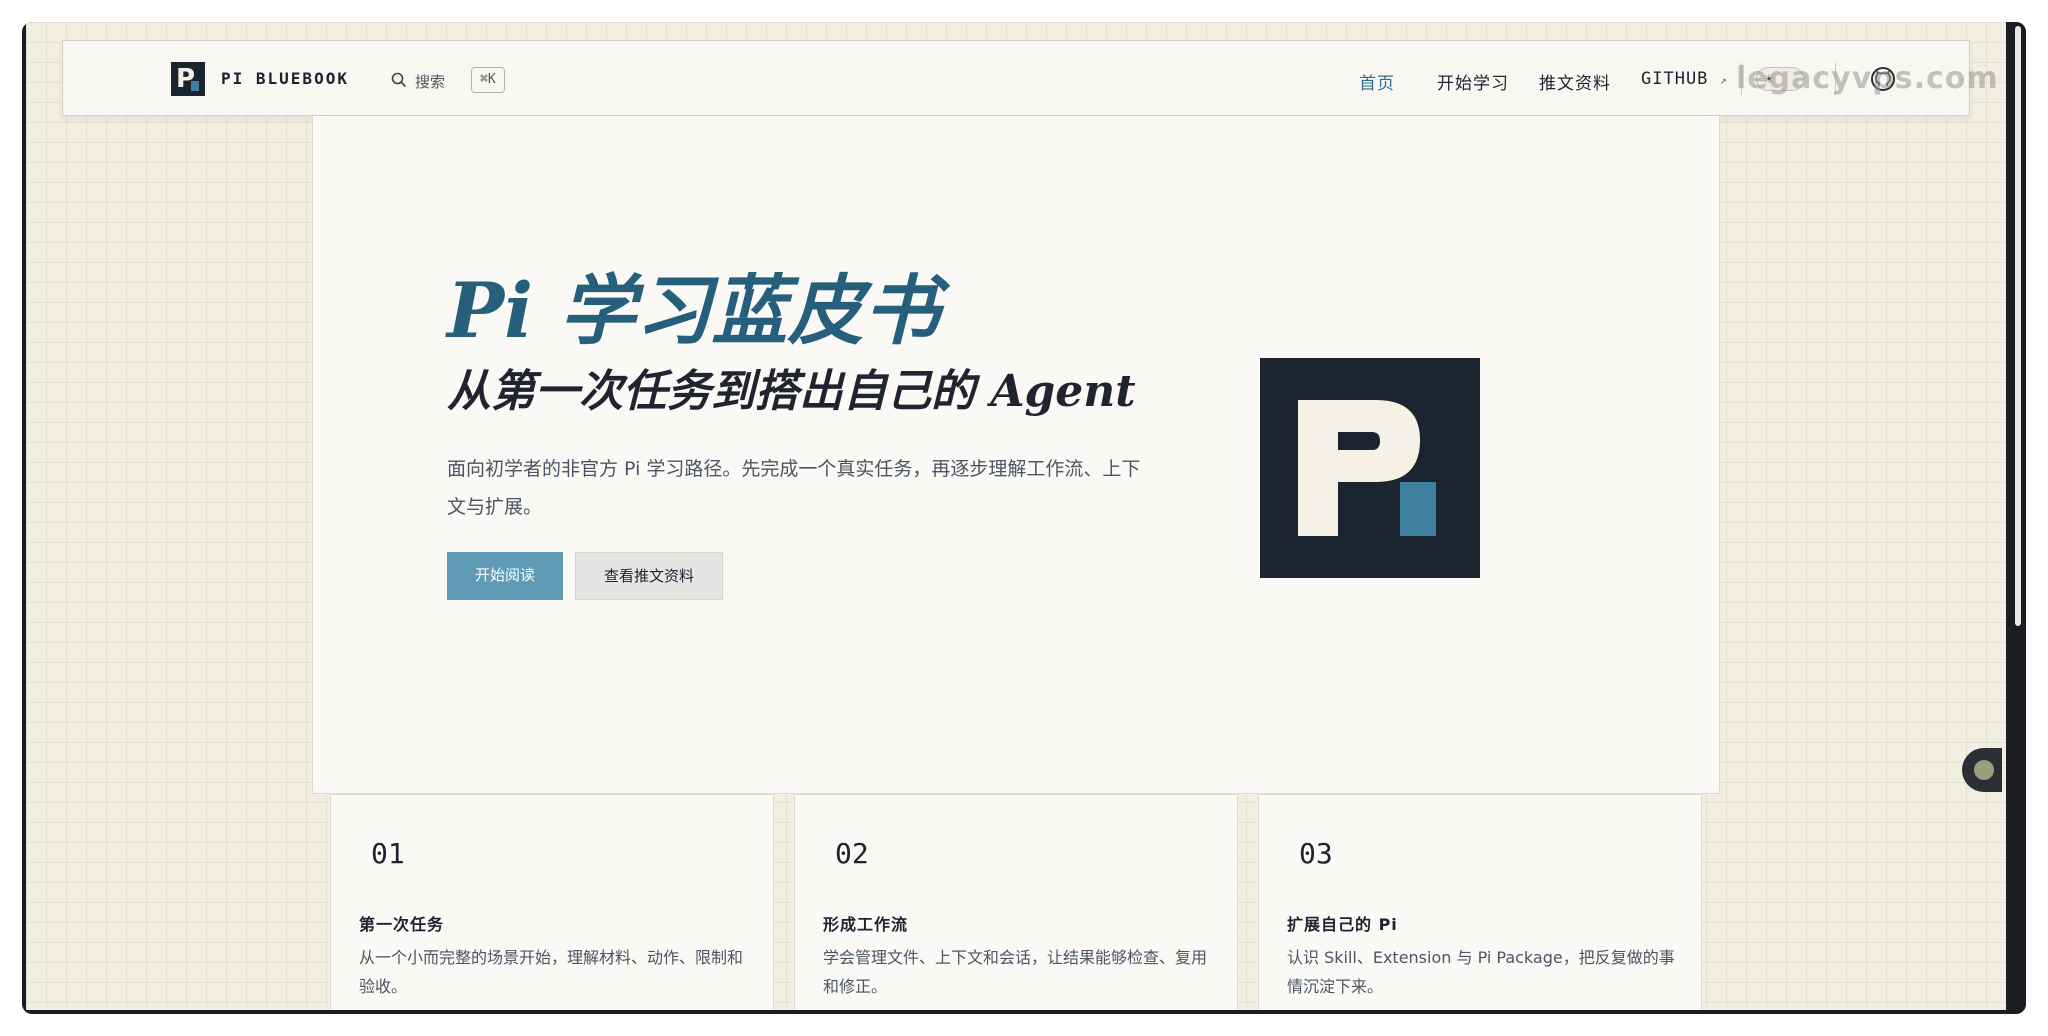 The image size is (2048, 1036). What do you see at coordinates (285, 78) in the screenshot?
I see `brand-name: PI BLUEBOOK` at bounding box center [285, 78].